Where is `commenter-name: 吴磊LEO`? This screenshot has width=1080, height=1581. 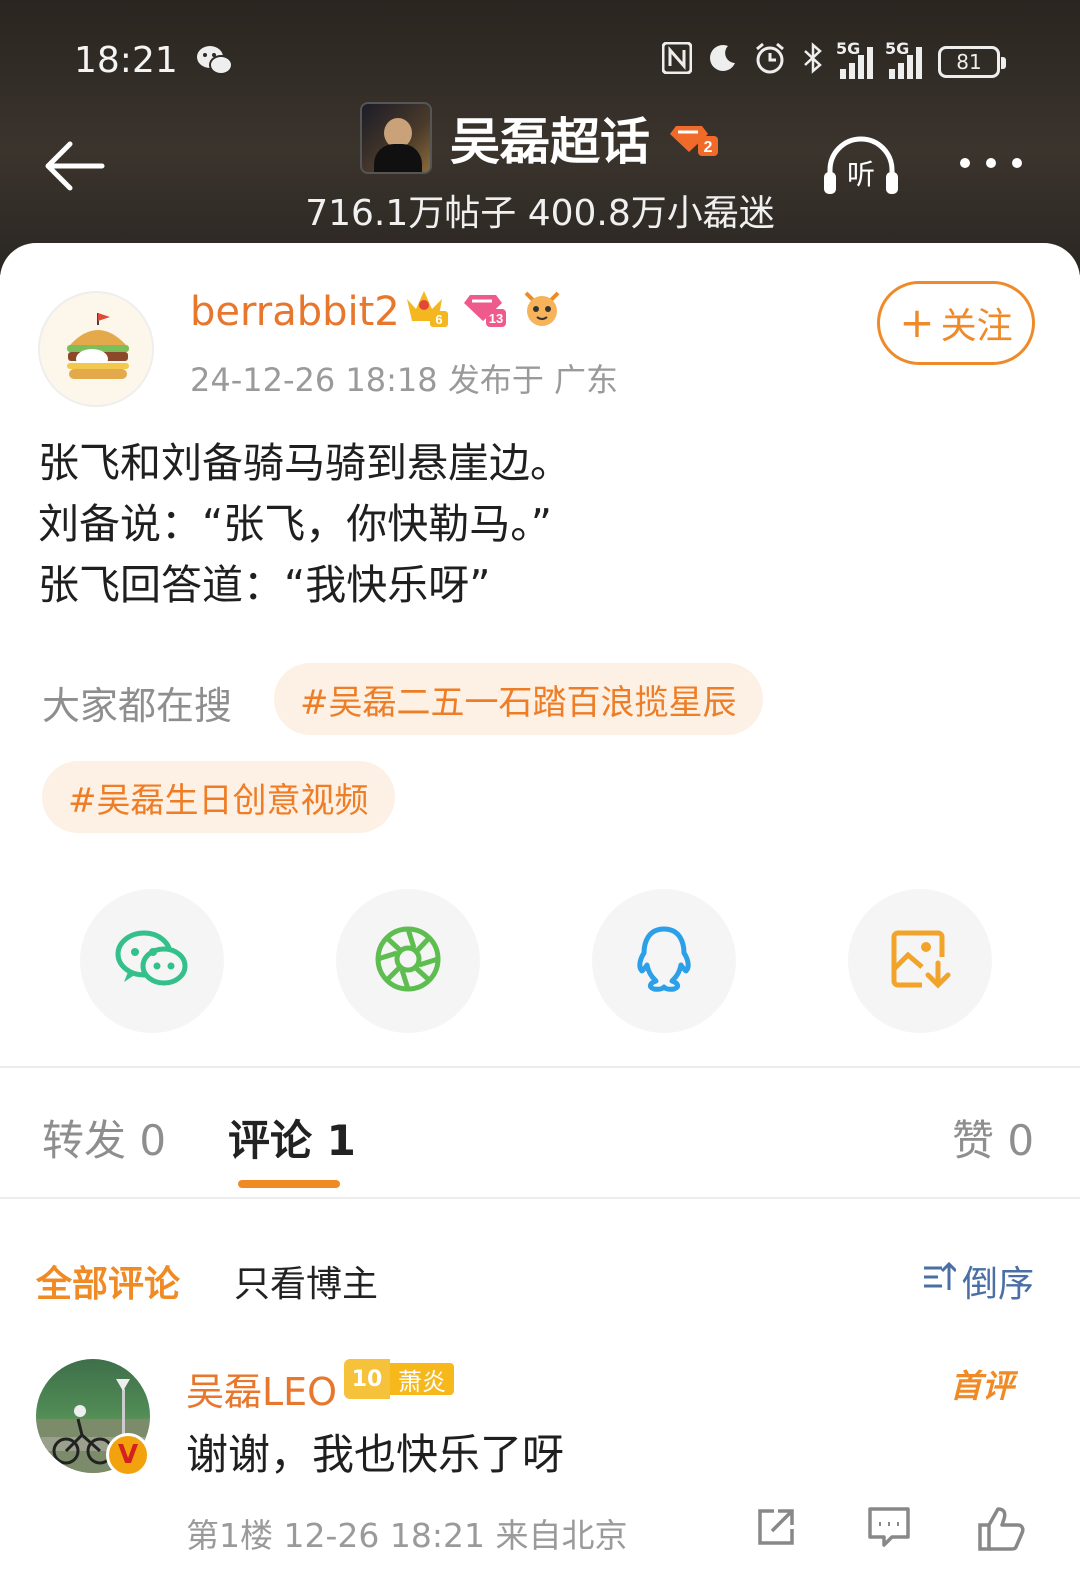 commenter-name: 吴磊LEO is located at coordinates (261, 1388).